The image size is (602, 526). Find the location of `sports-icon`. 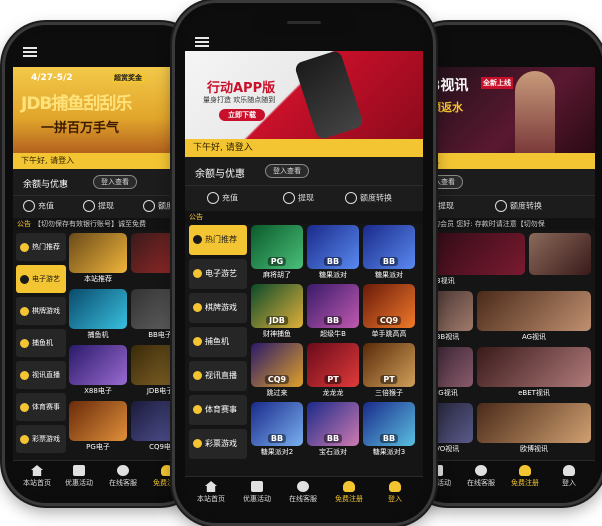

sports-icon is located at coordinates (197, 409).